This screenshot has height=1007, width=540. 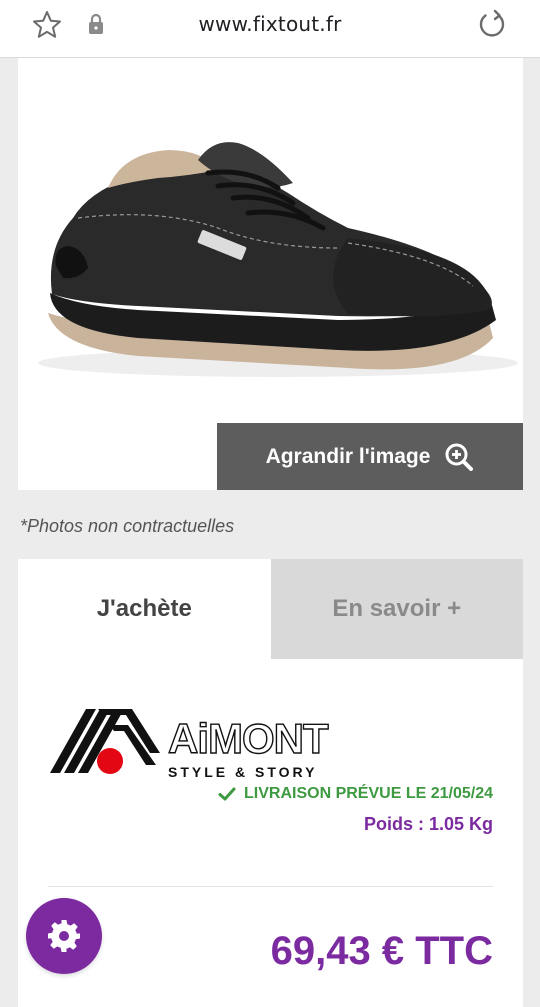 I want to click on brand-name: AiMONT, so click(x=248, y=738).